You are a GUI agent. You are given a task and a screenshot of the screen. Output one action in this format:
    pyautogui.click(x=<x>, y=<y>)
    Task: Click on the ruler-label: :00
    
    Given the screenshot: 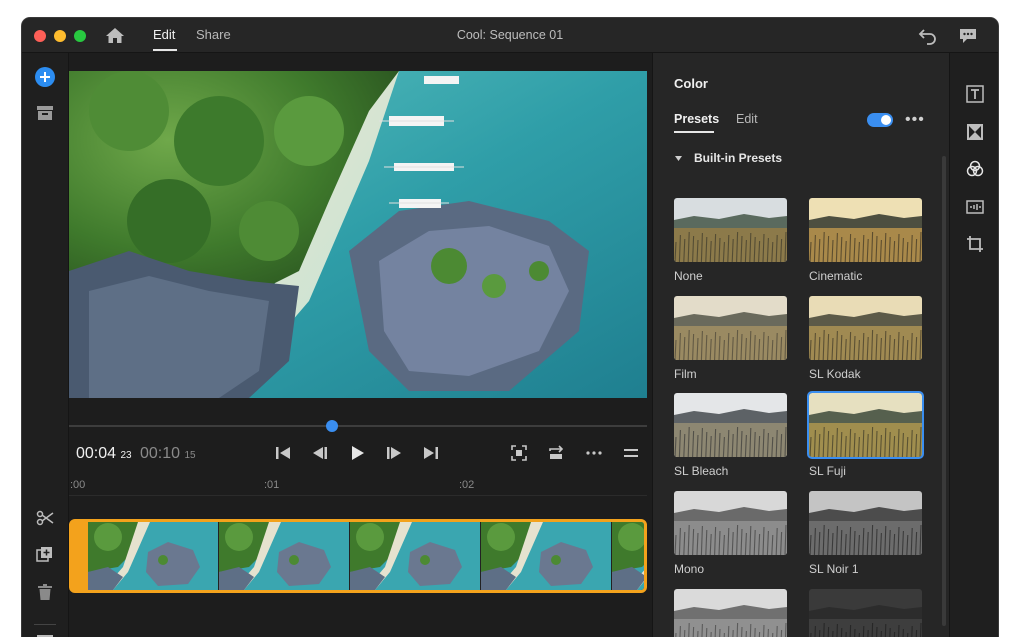 What is the action you would take?
    pyautogui.click(x=78, y=485)
    